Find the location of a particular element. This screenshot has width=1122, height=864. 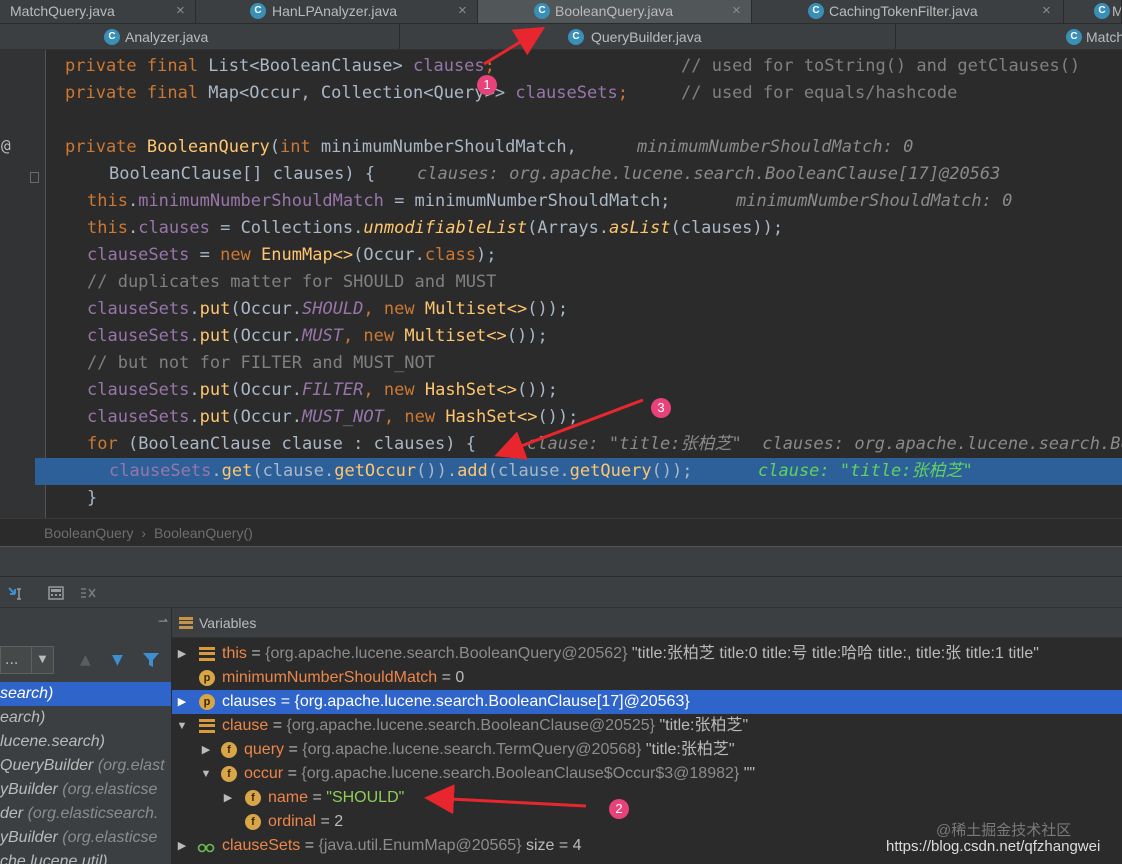

watermark-juejin: @稀土掘金技术社区 is located at coordinates (1004, 830).